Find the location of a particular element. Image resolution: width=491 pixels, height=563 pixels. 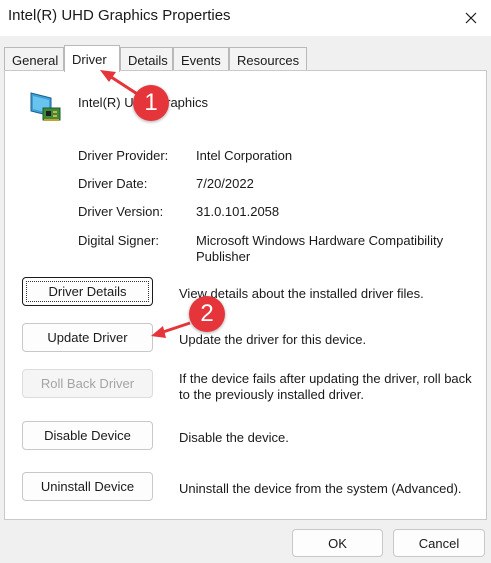

step-badge-1: 1 is located at coordinates (151, 103).